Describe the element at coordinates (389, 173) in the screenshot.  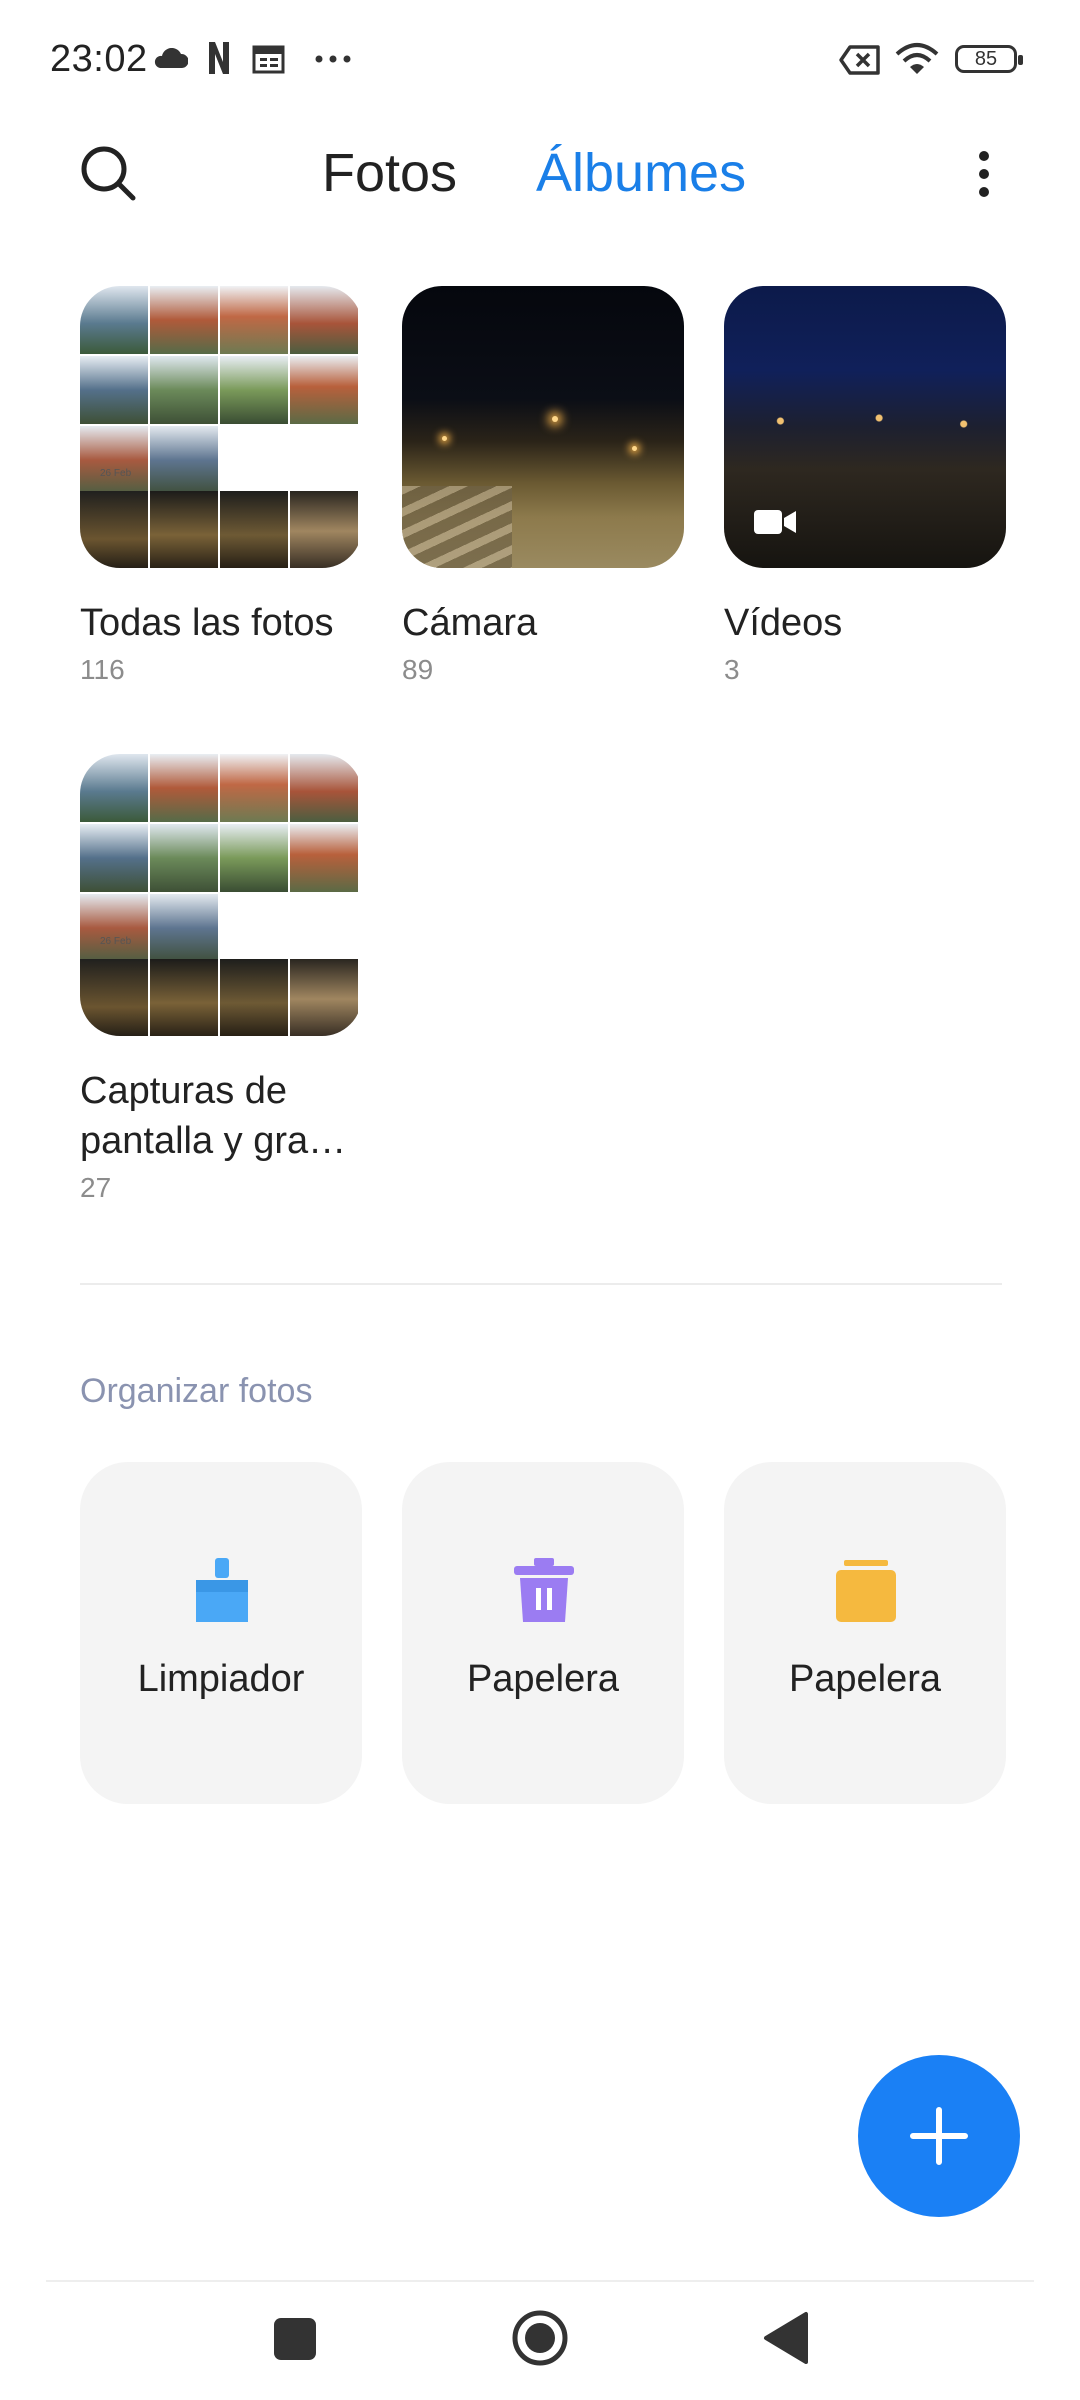
I see `tab-fotos: Fotos` at that location.